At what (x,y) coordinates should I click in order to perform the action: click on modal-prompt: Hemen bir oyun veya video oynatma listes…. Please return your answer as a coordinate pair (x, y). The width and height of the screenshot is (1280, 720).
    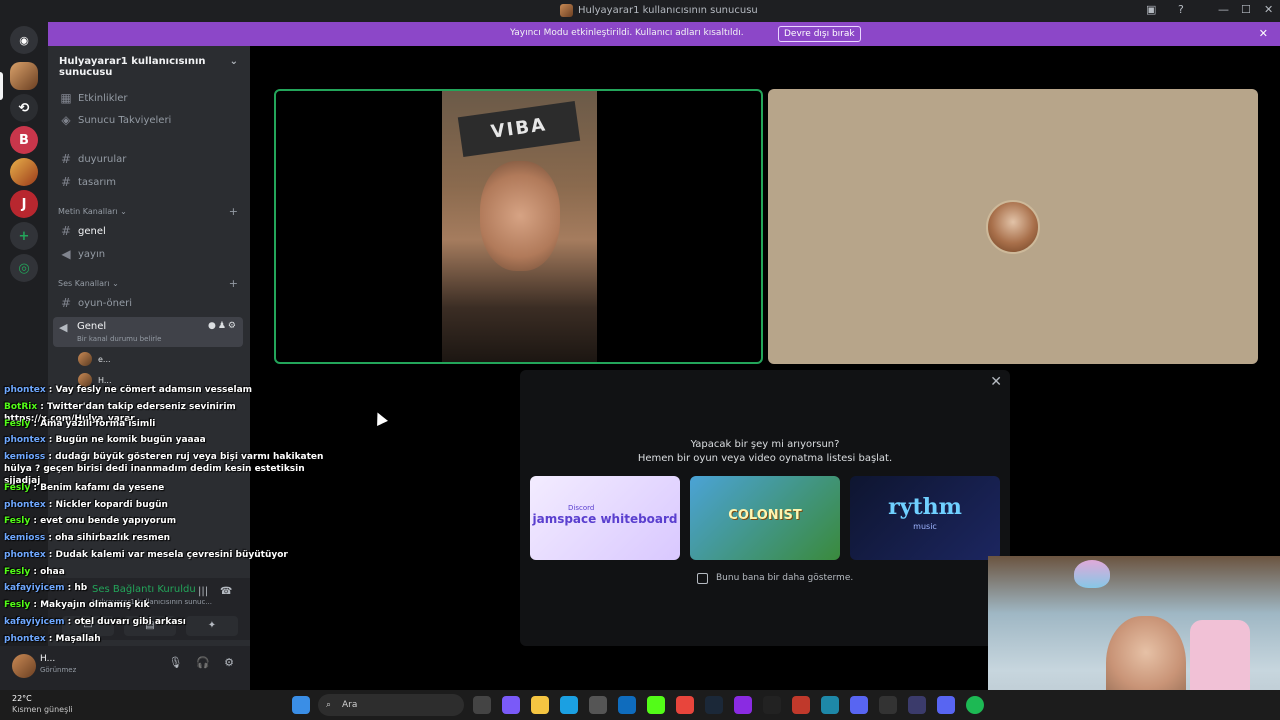
    Looking at the image, I should click on (765, 458).